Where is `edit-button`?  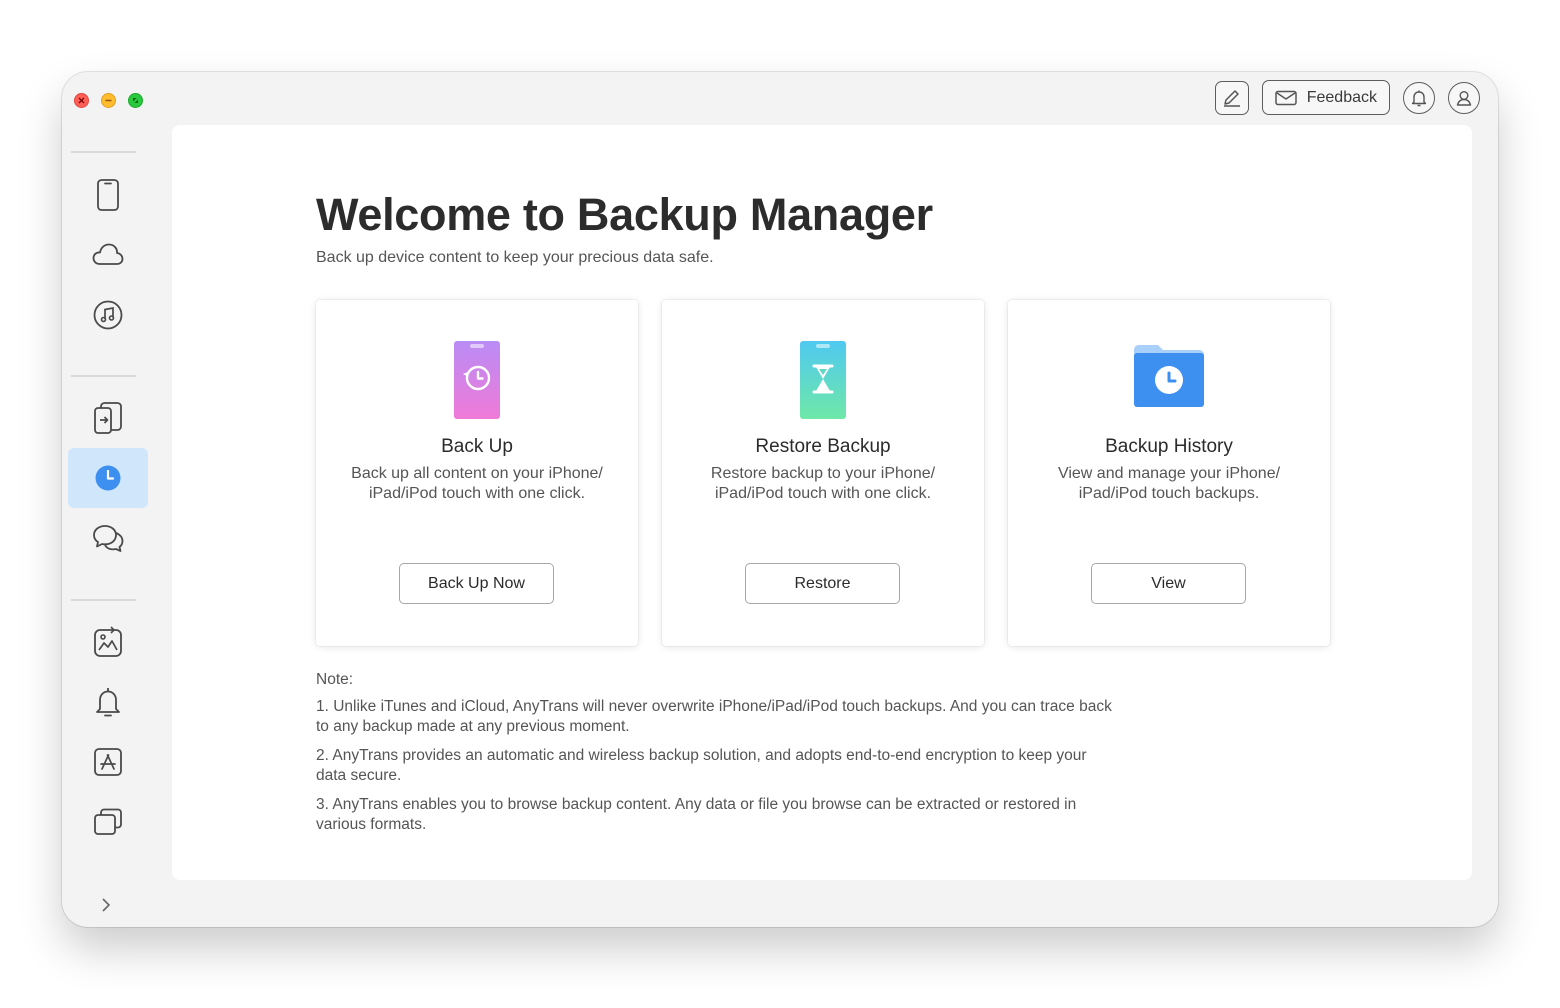 edit-button is located at coordinates (1231, 97).